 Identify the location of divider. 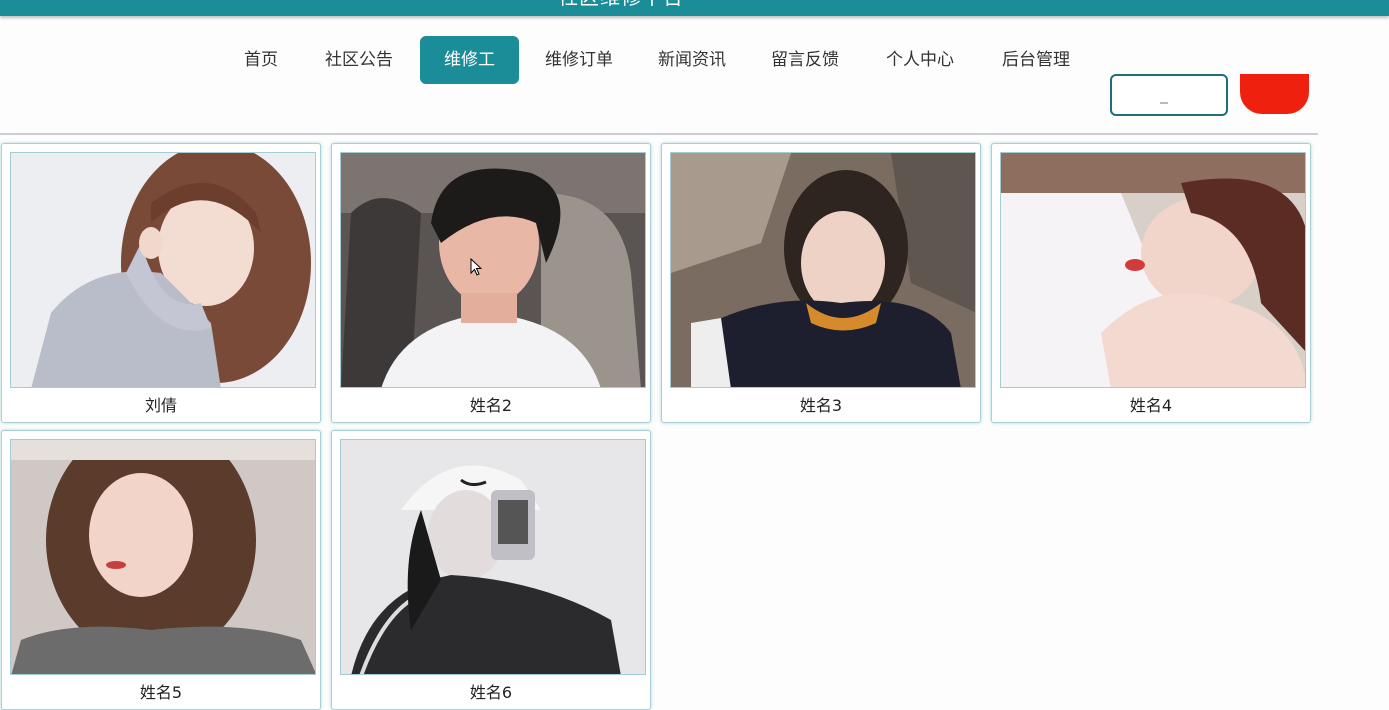
(659, 134).